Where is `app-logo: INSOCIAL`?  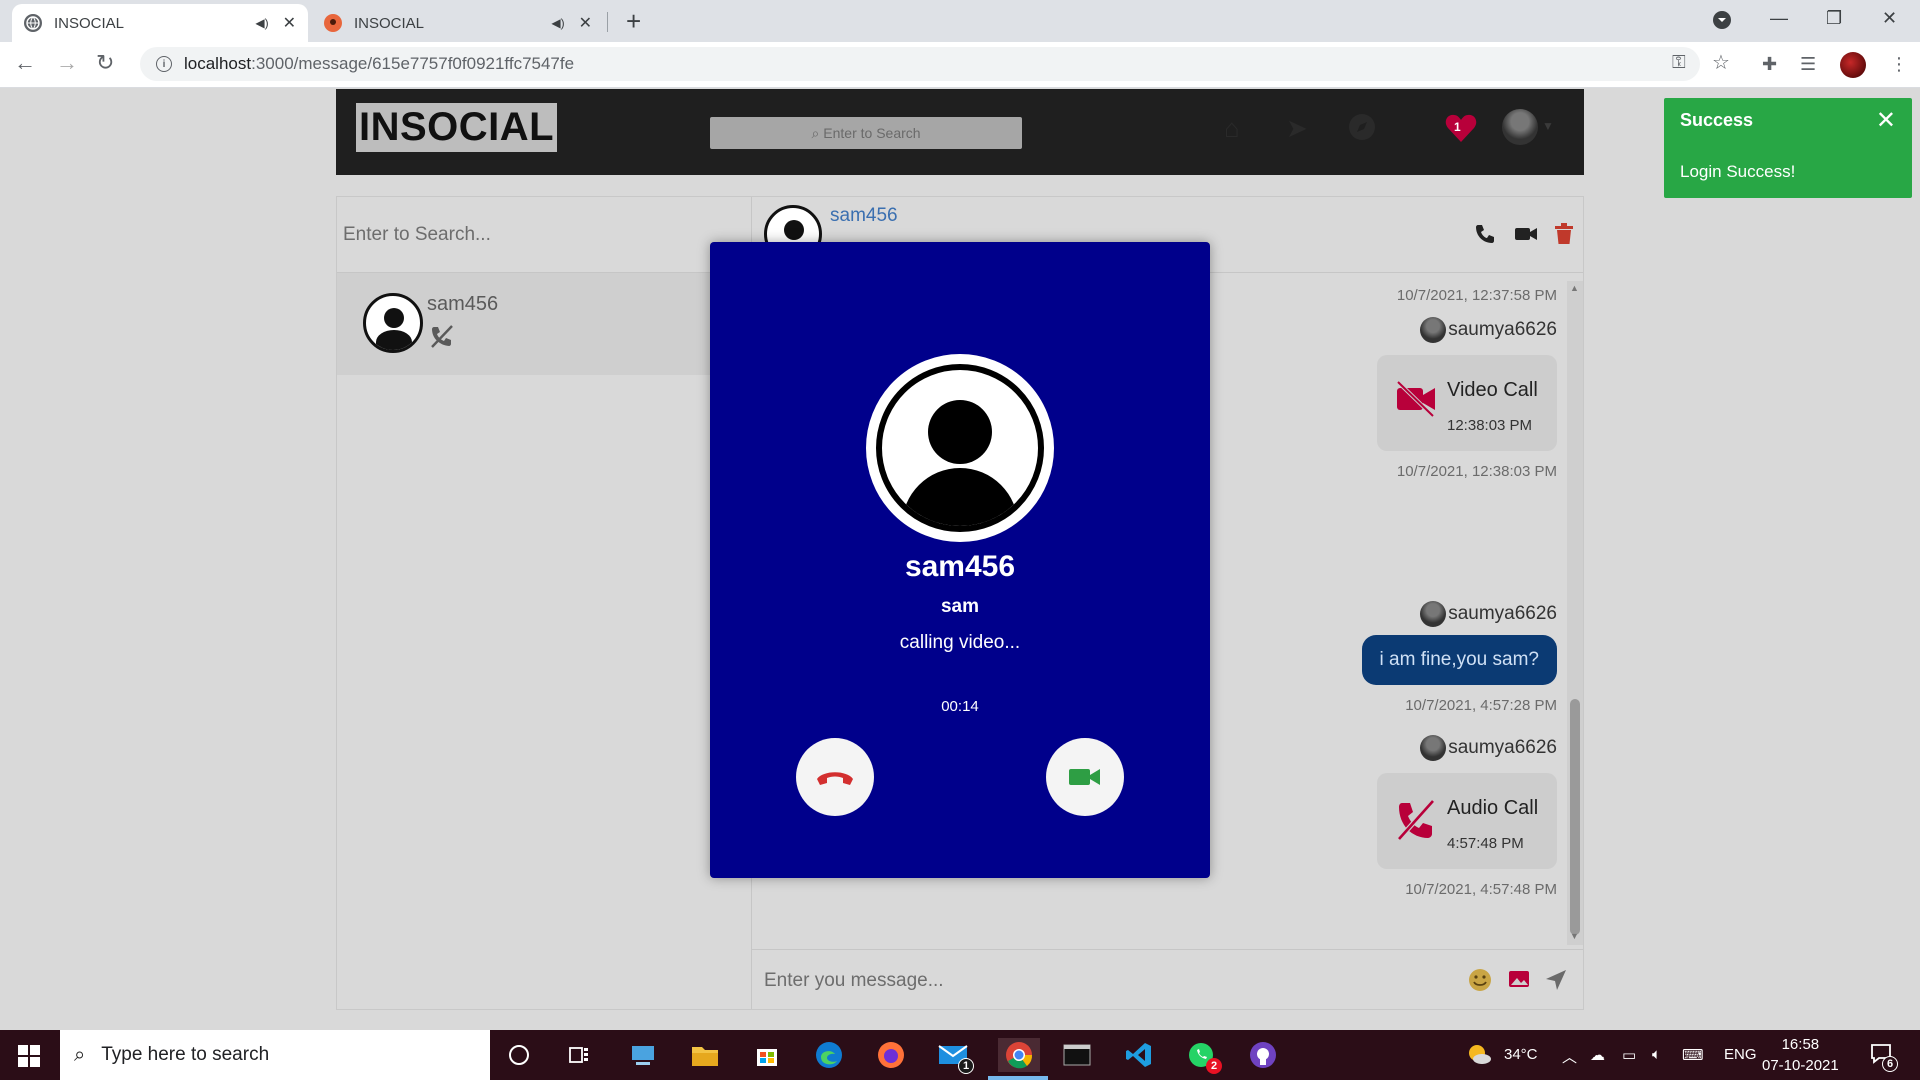 app-logo: INSOCIAL is located at coordinates (457, 127).